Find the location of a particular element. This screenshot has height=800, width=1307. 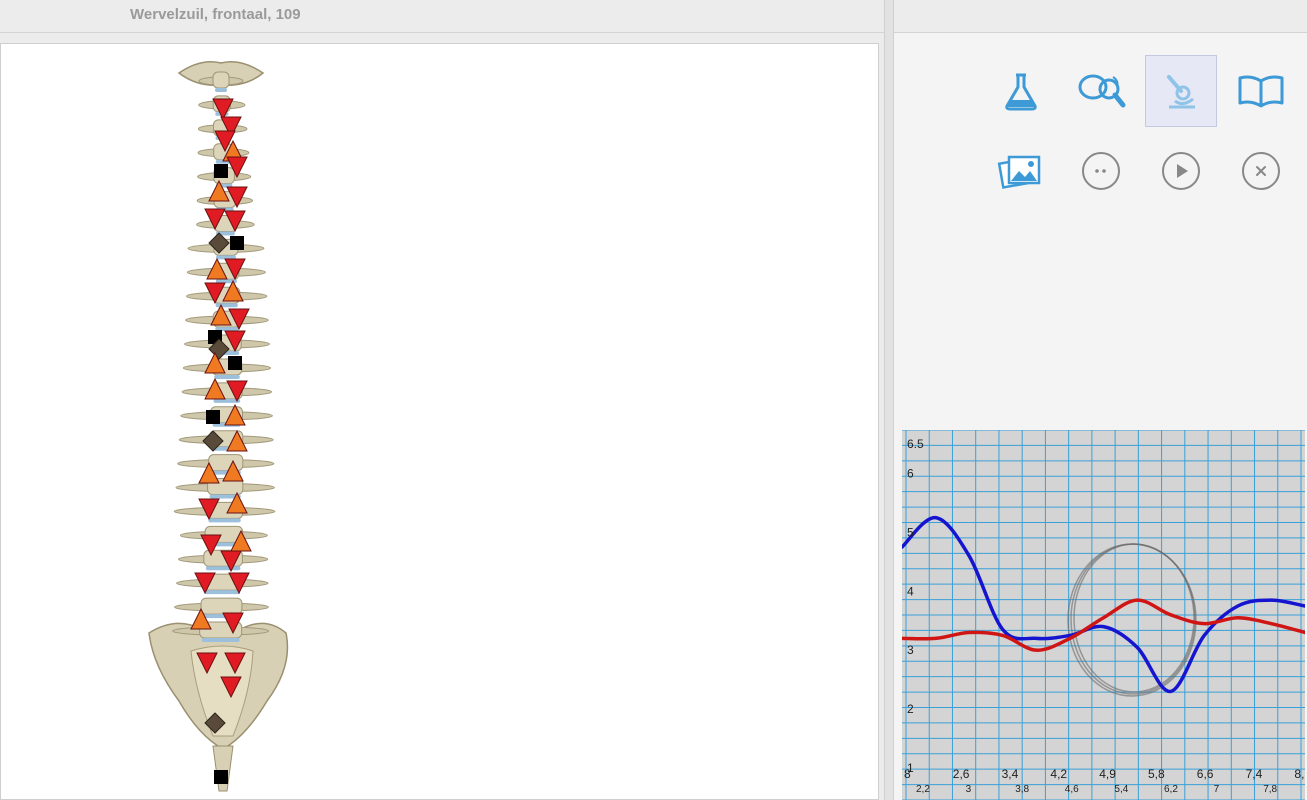

marker-layer is located at coordinates (221, 441).